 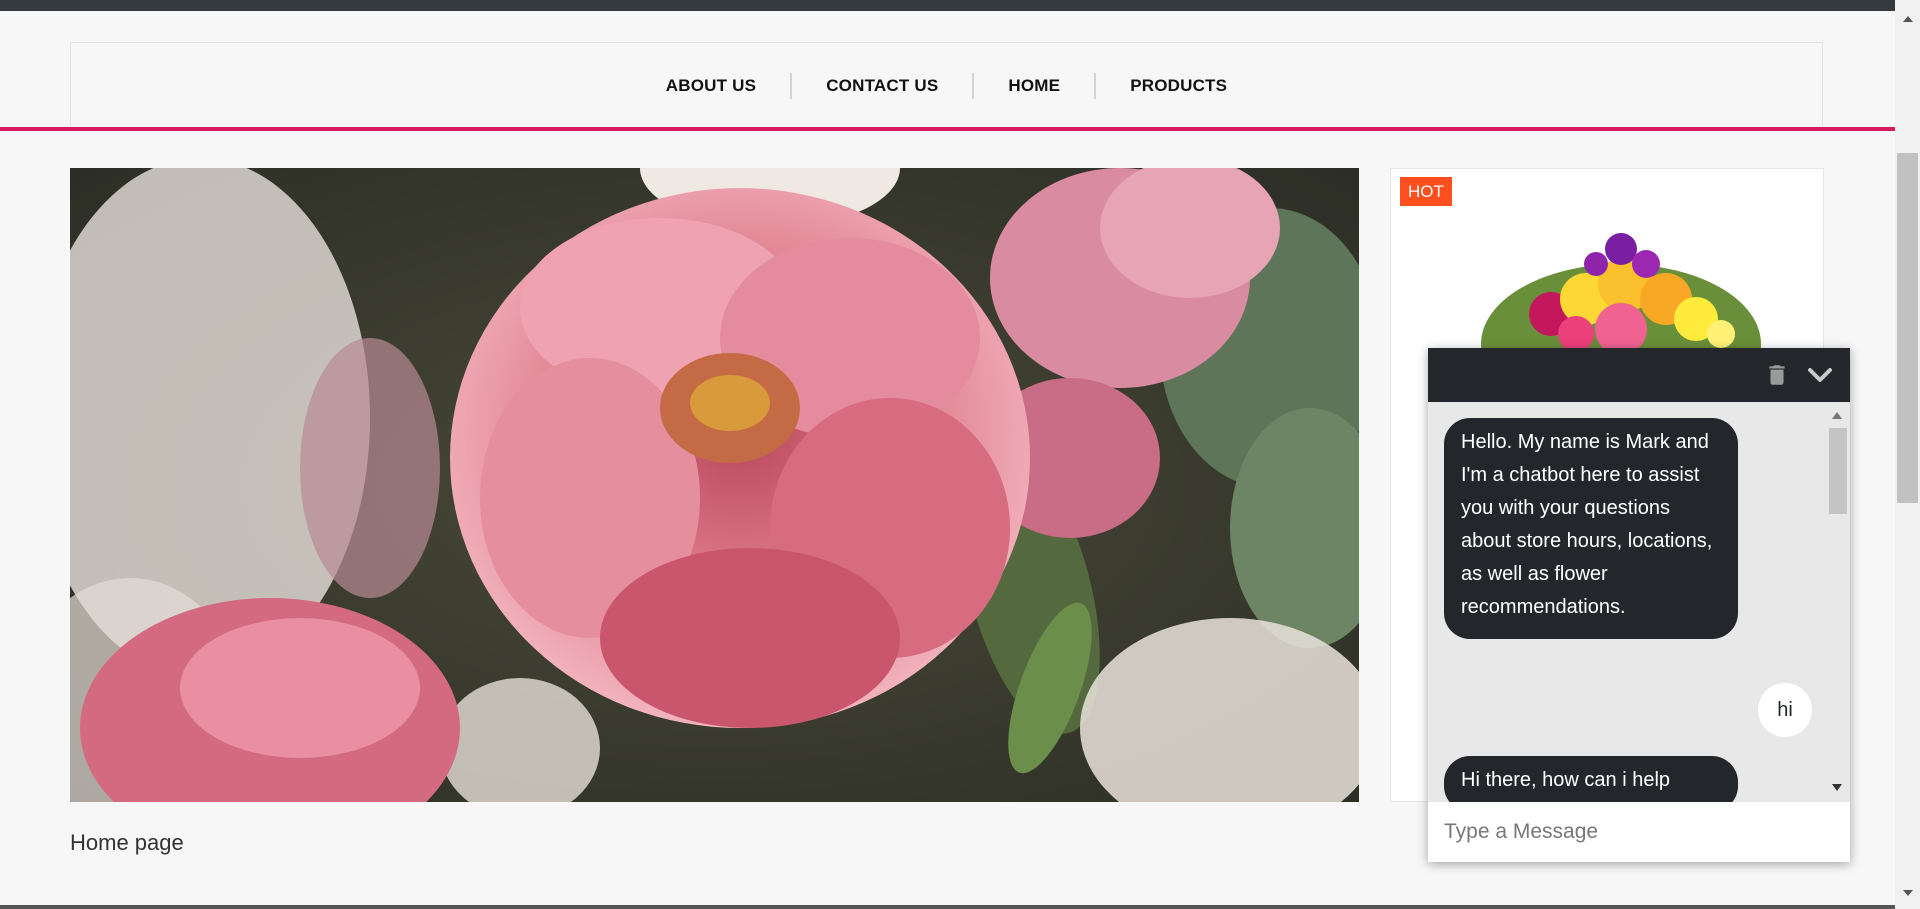 What do you see at coordinates (127, 842) in the screenshot?
I see `page-caption: Home page` at bounding box center [127, 842].